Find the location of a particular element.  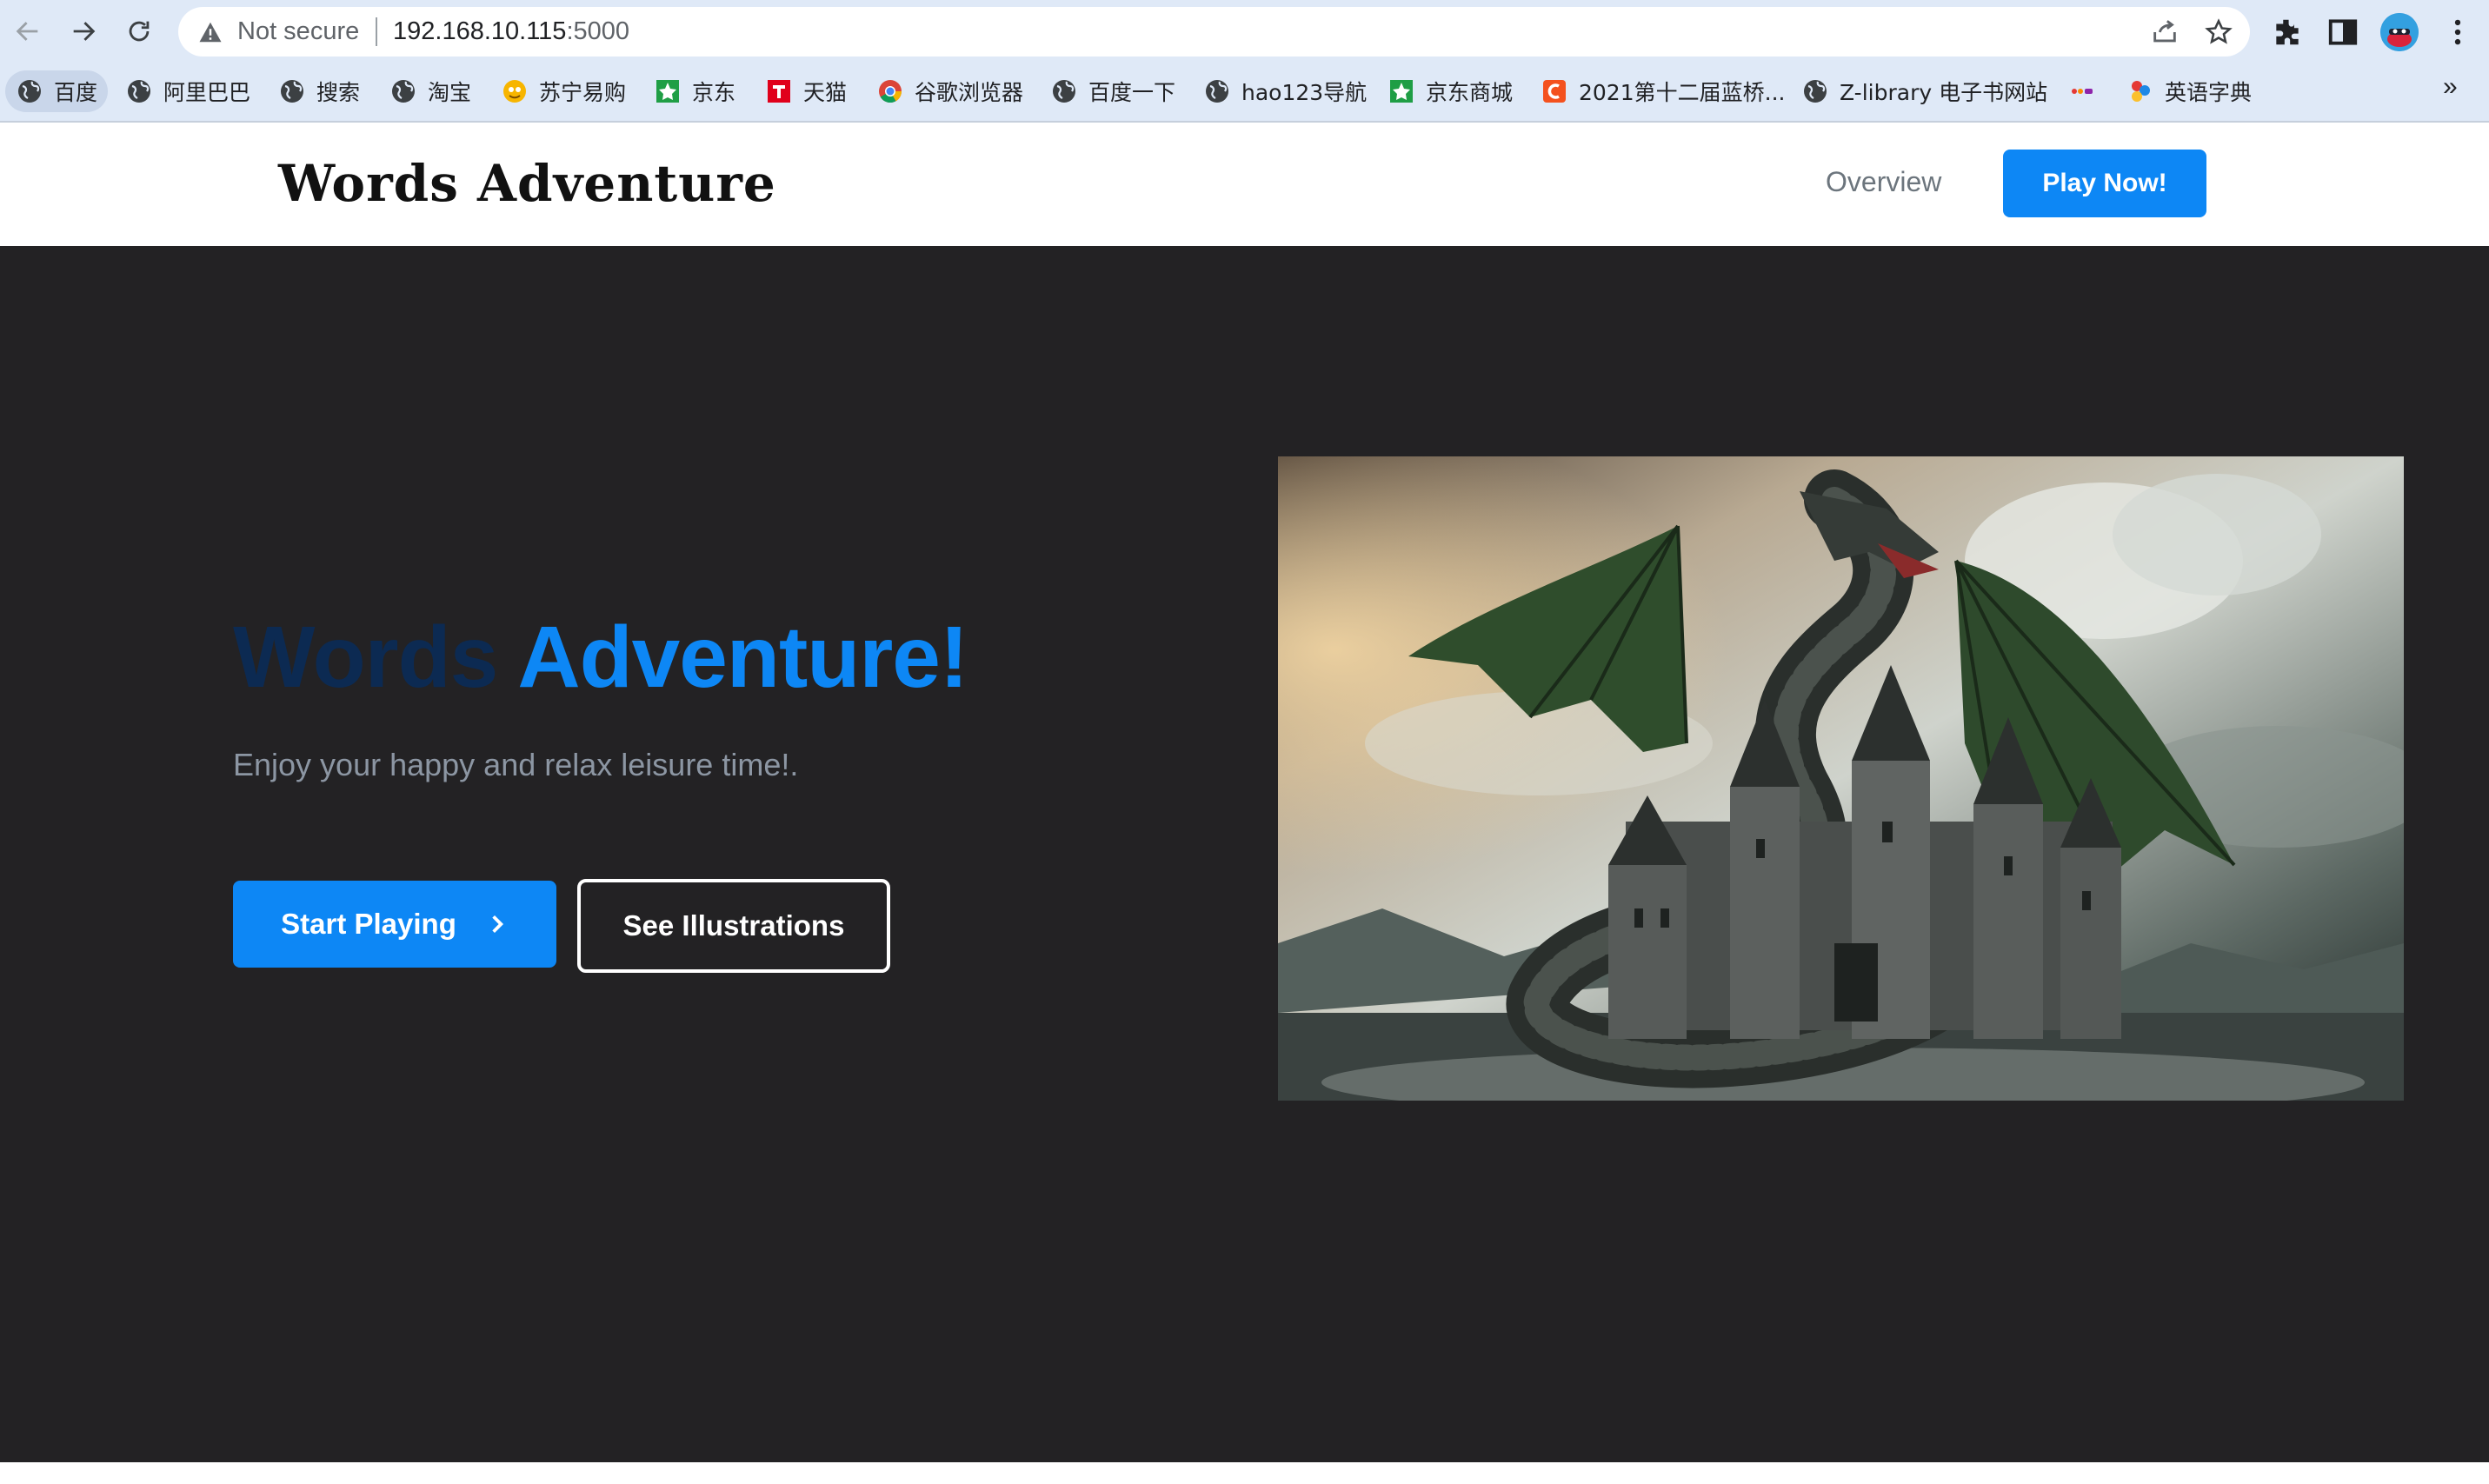

chrome-icon is located at coordinates (890, 91).